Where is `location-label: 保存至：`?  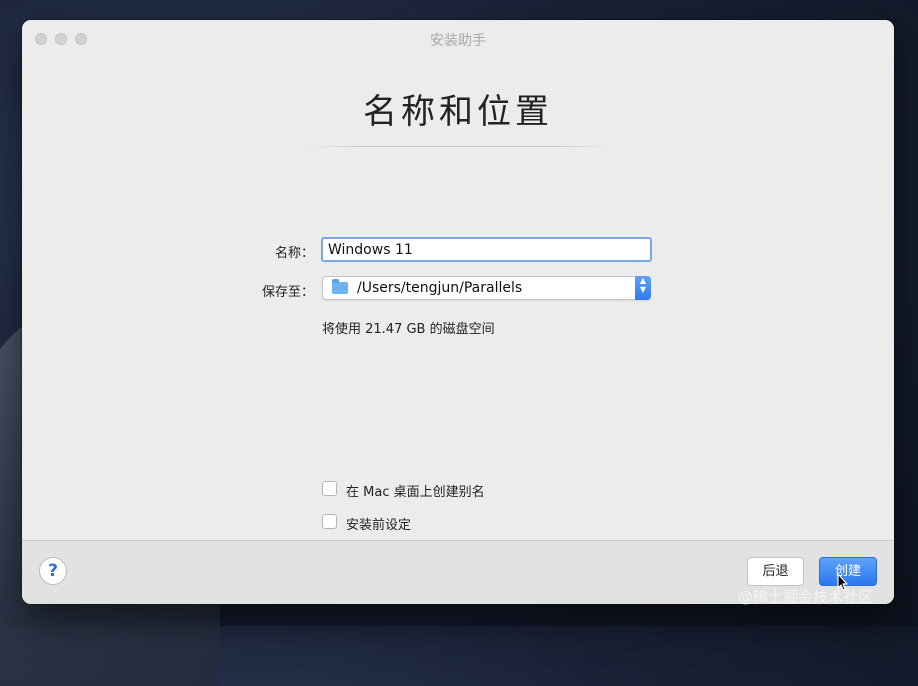 location-label: 保存至： is located at coordinates (287, 292).